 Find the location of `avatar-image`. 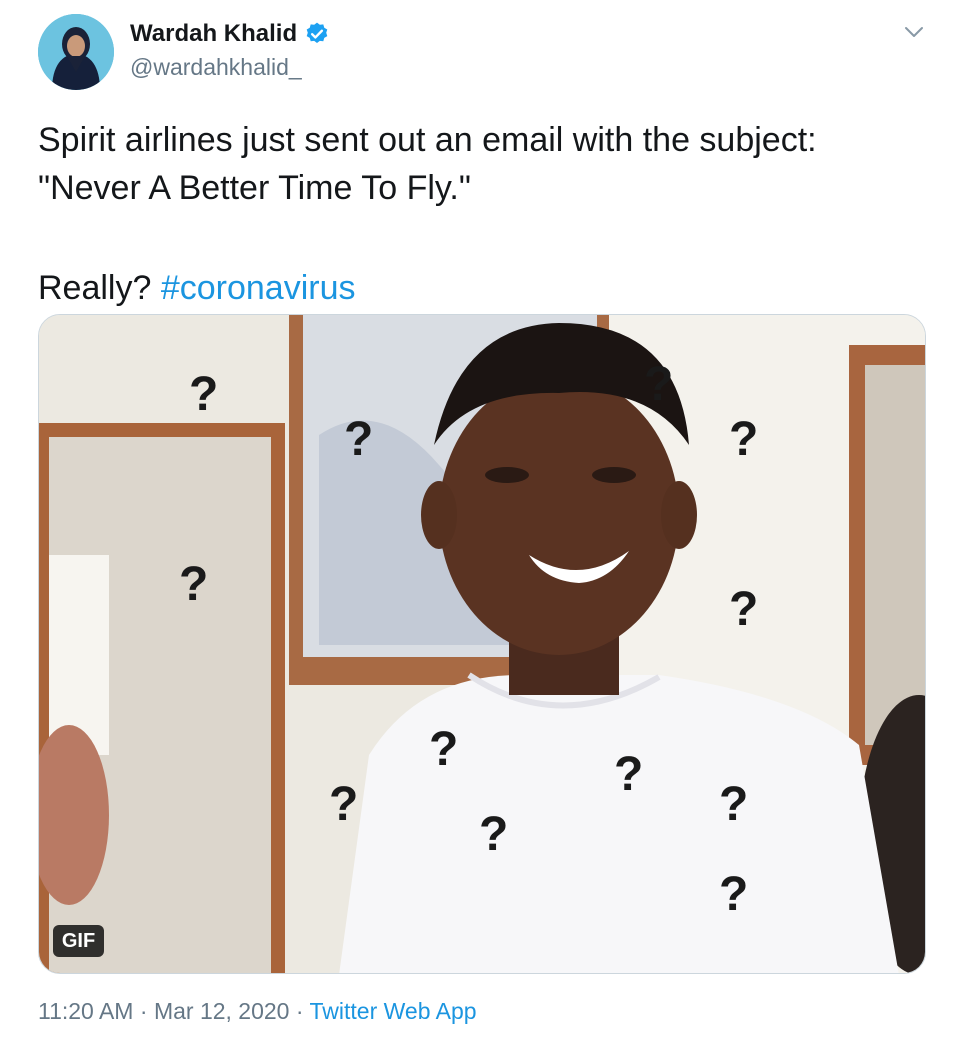

avatar-image is located at coordinates (76, 52).